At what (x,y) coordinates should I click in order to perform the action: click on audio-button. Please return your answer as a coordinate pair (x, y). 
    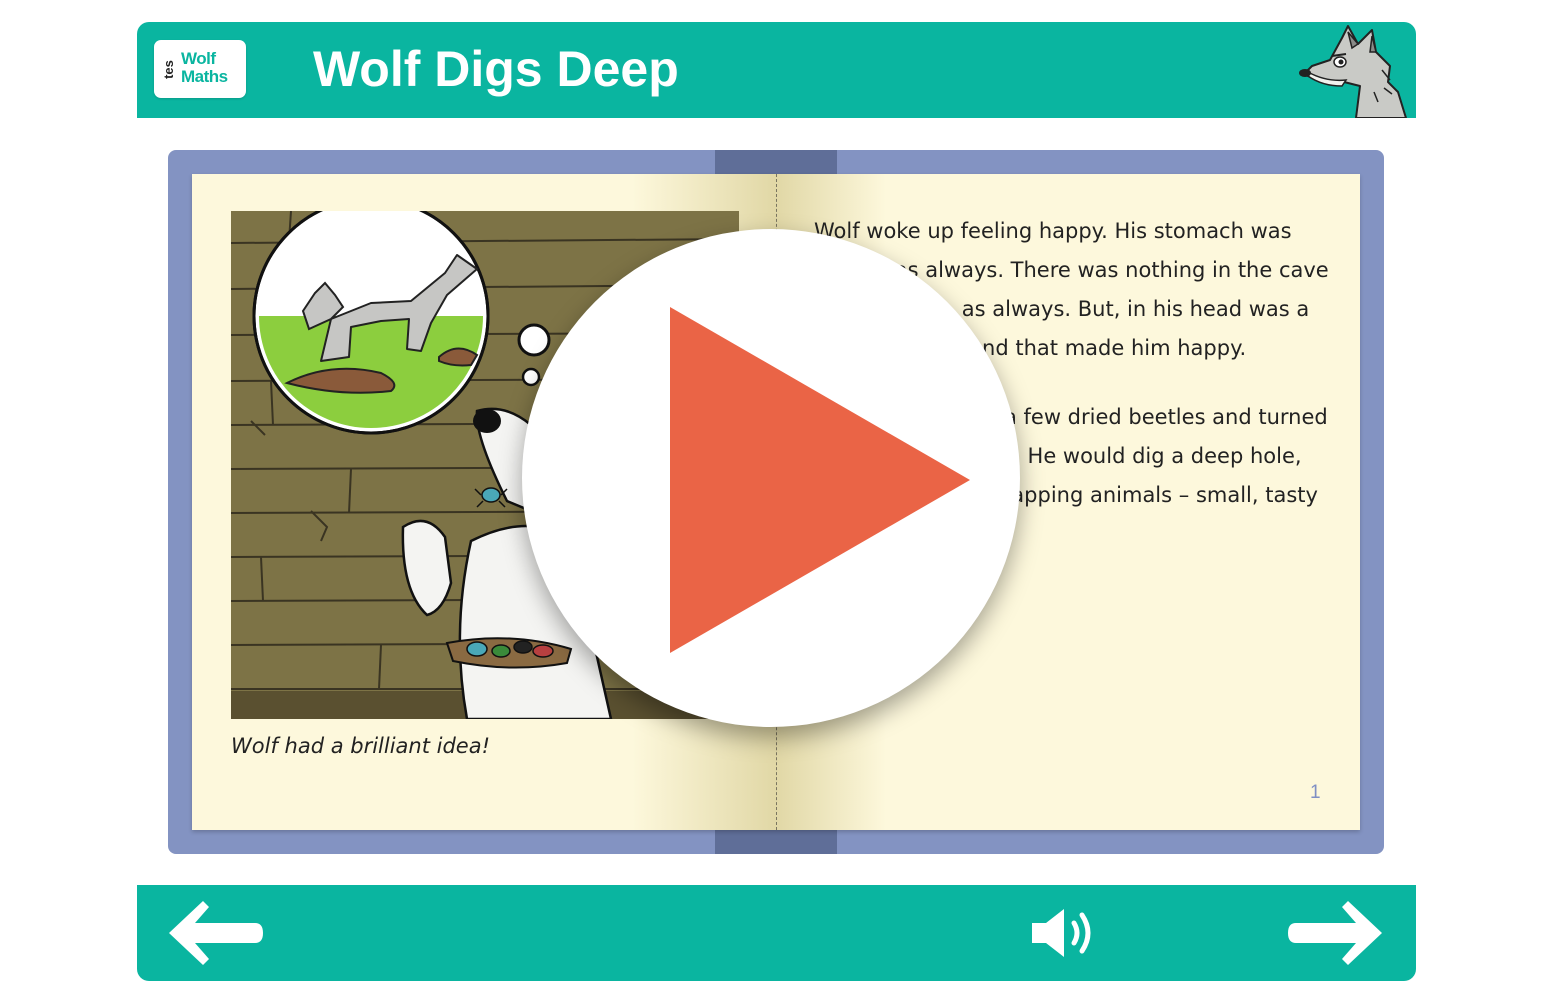
    Looking at the image, I should click on (1065, 933).